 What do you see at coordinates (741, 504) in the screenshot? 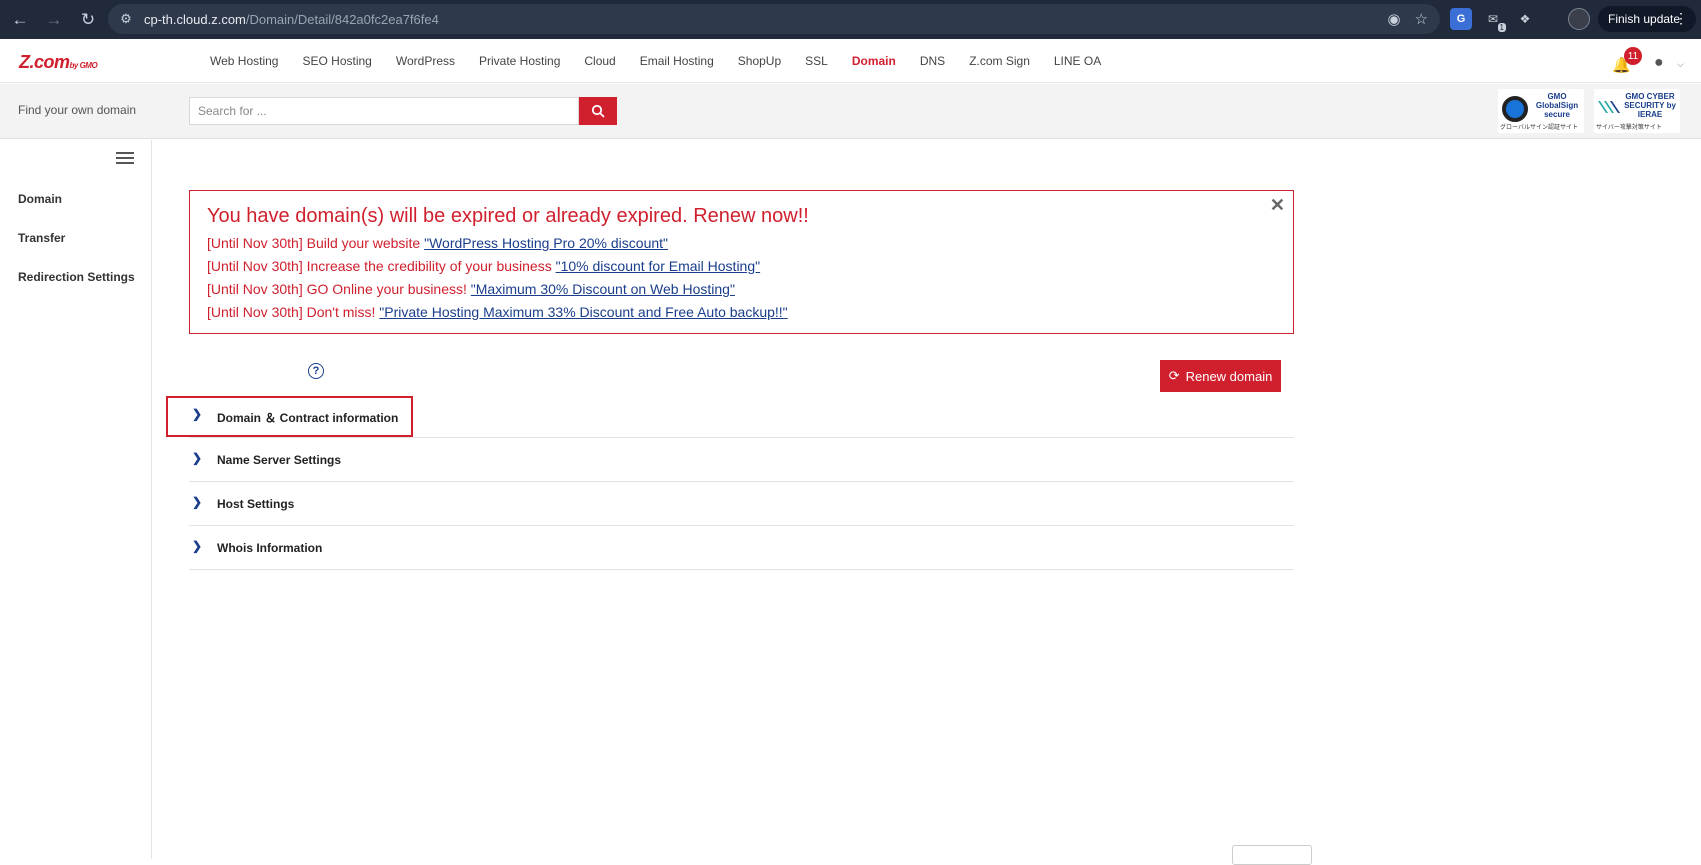
I see `accordion-host-settings: ❯ Host Settings` at bounding box center [741, 504].